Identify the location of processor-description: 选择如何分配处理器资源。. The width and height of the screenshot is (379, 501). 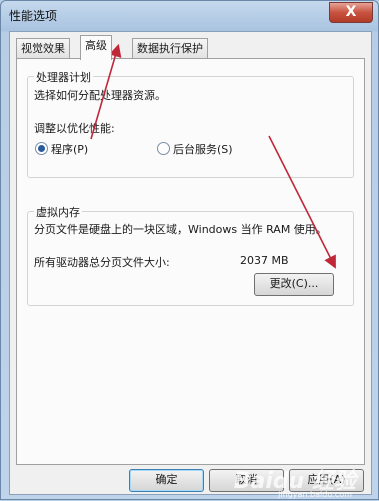
(100, 95).